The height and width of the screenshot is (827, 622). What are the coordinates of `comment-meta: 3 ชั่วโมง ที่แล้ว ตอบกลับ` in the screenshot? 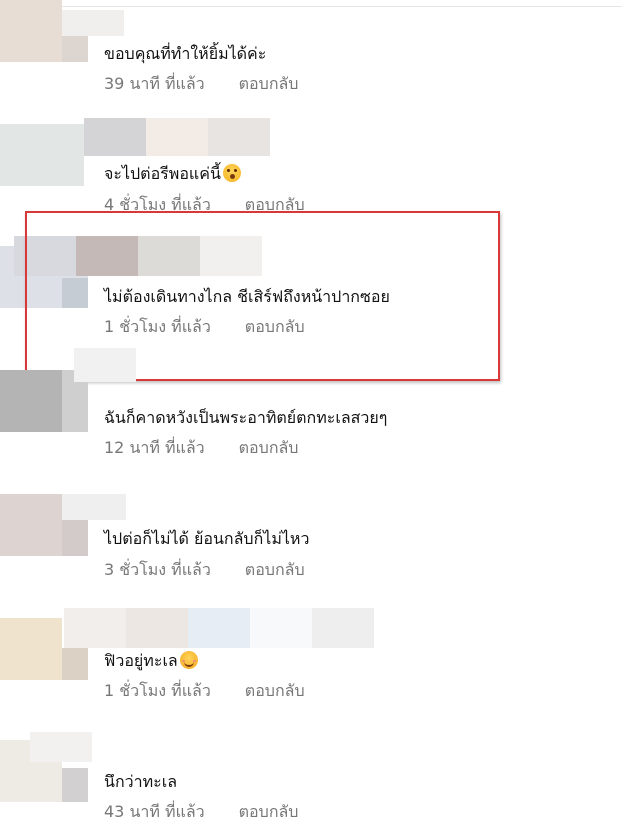 It's located at (204, 570).